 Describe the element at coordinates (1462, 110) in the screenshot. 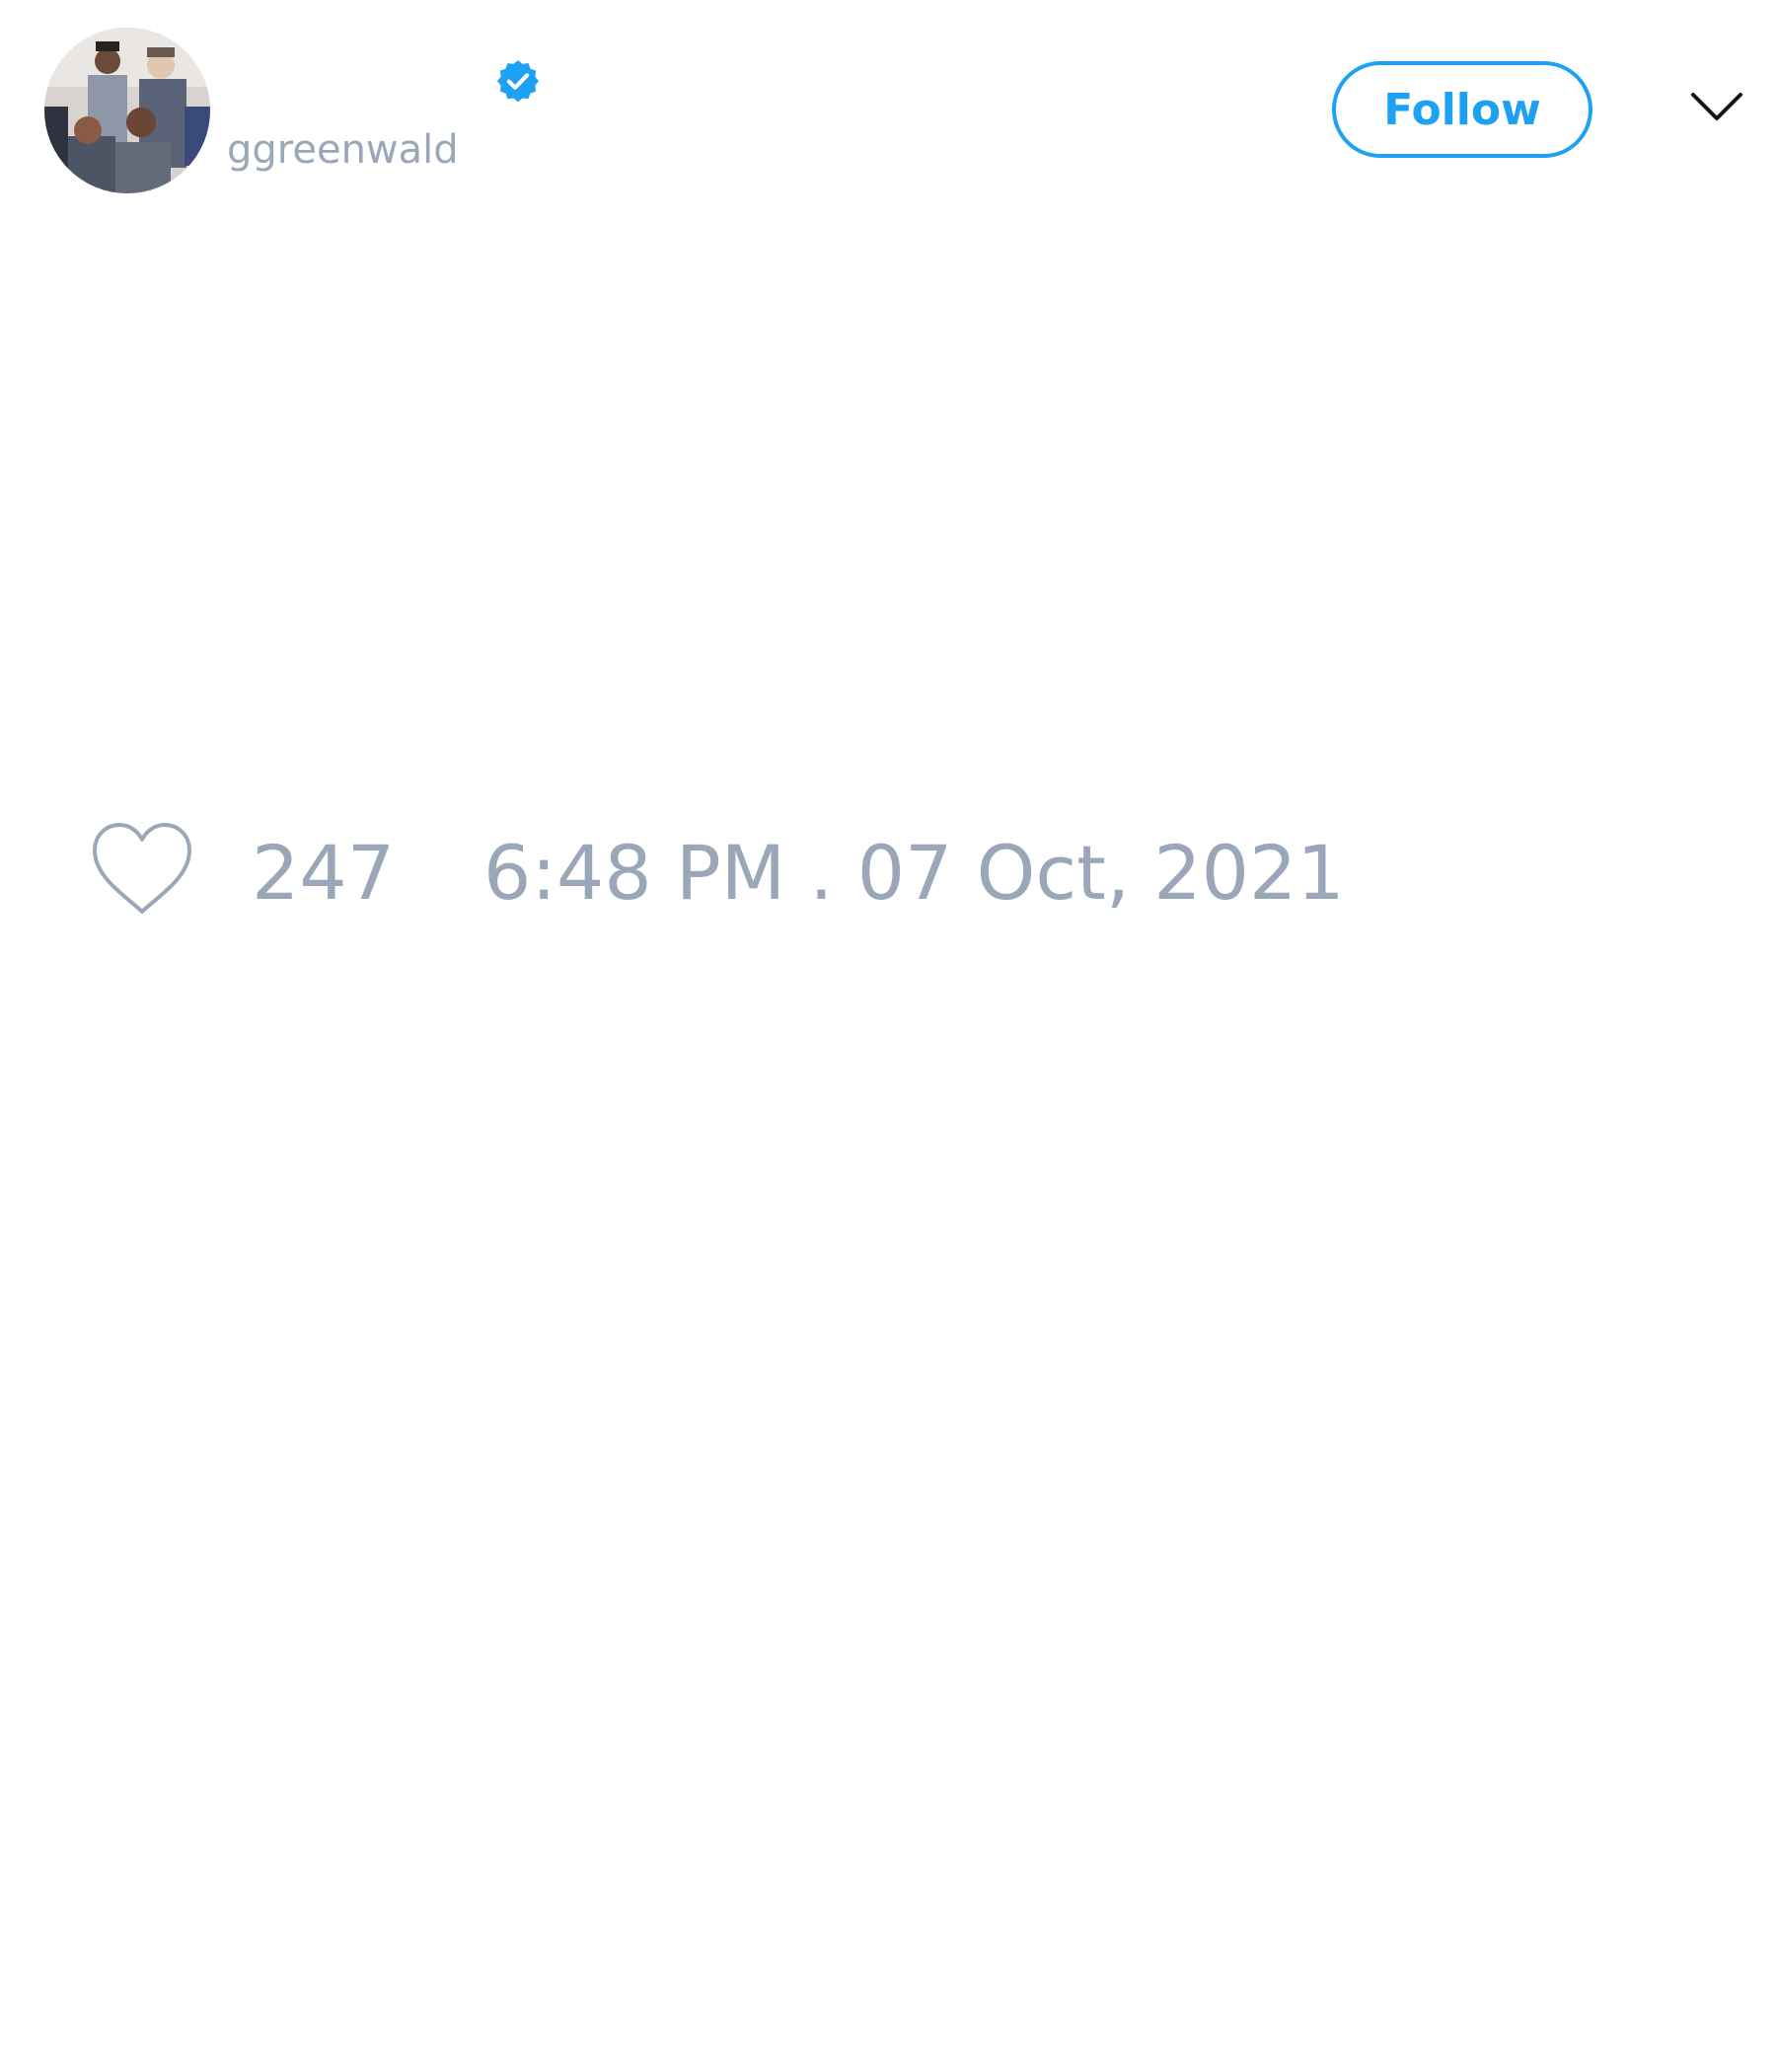

I see `follow-button: Follow` at that location.